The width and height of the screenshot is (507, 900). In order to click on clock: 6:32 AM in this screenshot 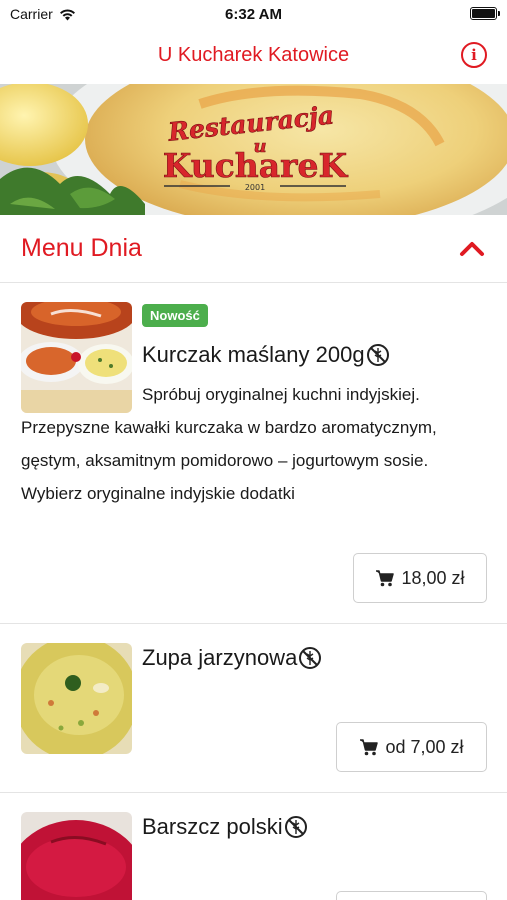, I will do `click(253, 14)`.